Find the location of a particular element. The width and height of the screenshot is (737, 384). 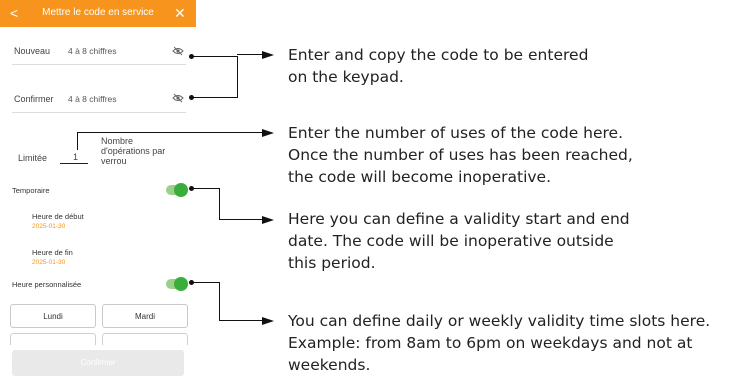

nouveau-input: 4 à 8 chiffres is located at coordinates (92, 51).